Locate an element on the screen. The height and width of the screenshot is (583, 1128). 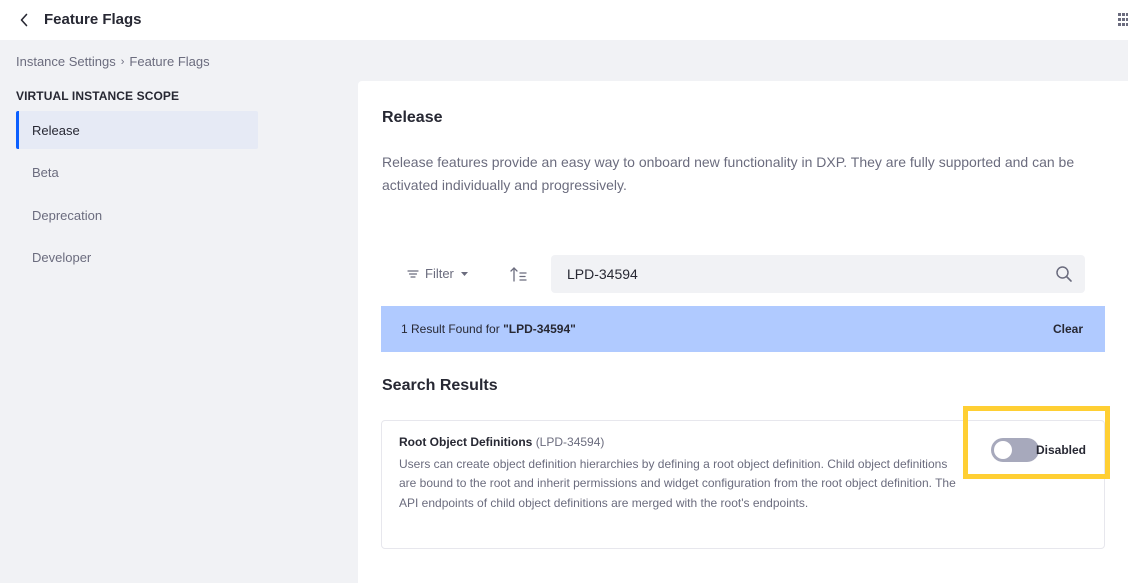
clear-search-button: Clear is located at coordinates (1068, 329).